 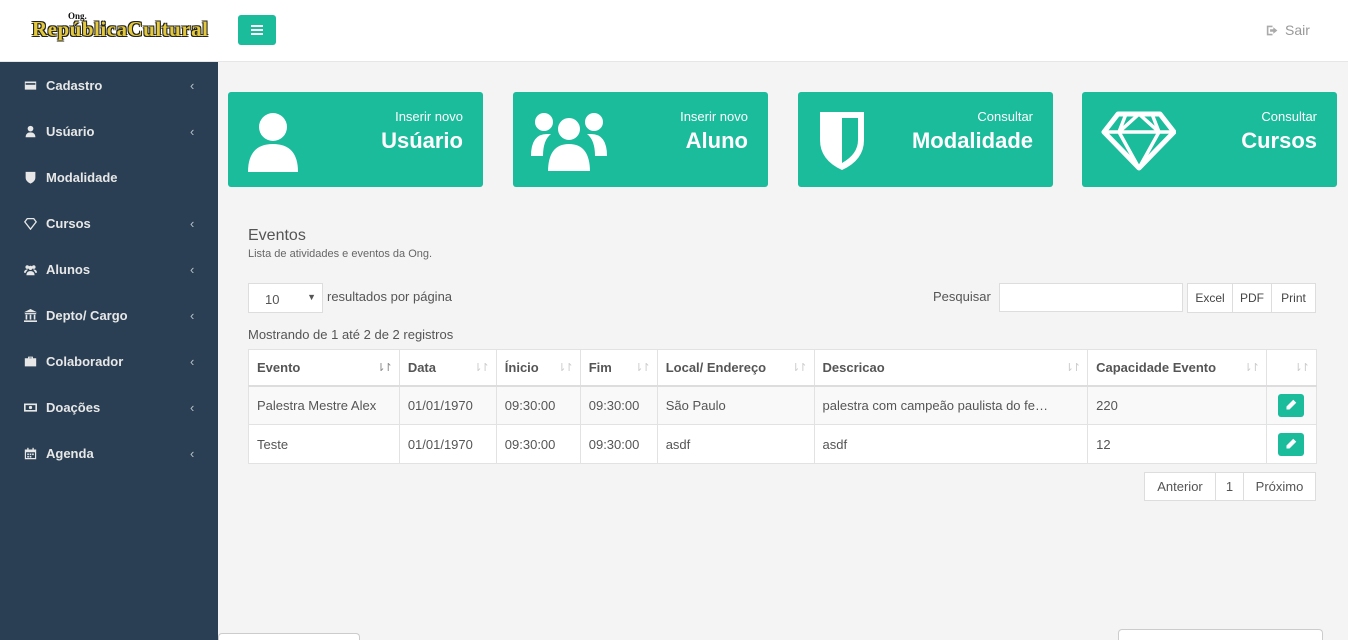 I want to click on sidebar-item-label: Agenda, so click(x=70, y=453).